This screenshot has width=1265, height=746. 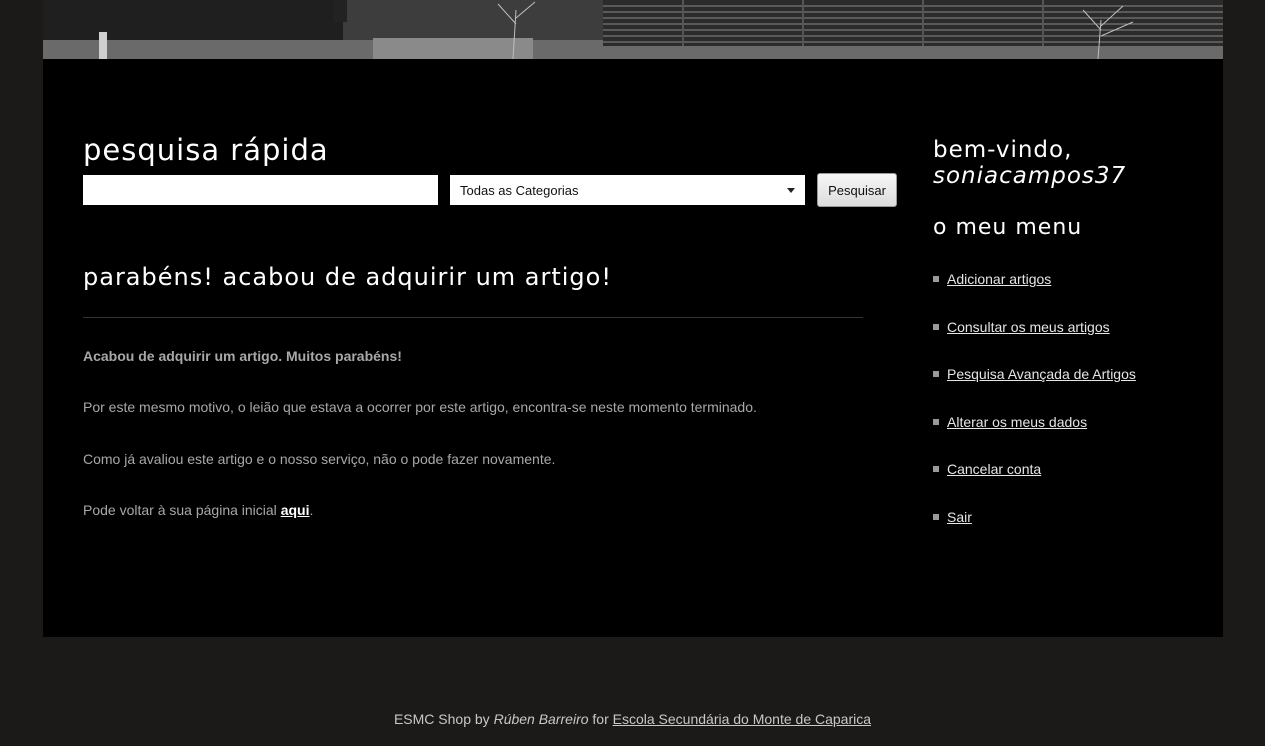 I want to click on username: soniacampos37, so click(x=1030, y=176).